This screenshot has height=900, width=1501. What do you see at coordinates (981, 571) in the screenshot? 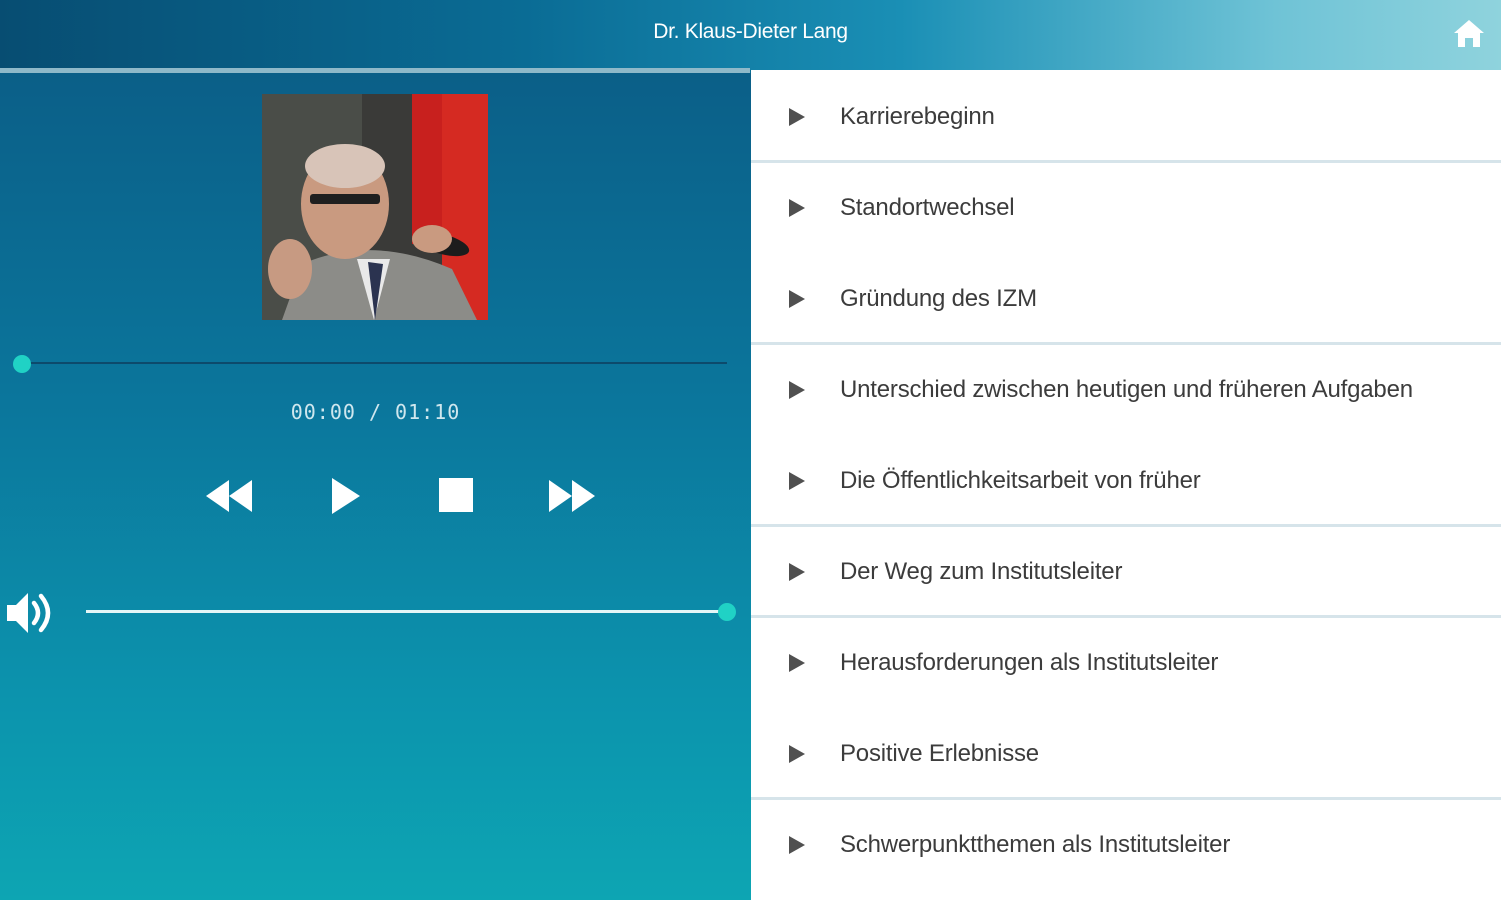
I see `chapter-label: Der Weg zum Institutsleiter` at bounding box center [981, 571].